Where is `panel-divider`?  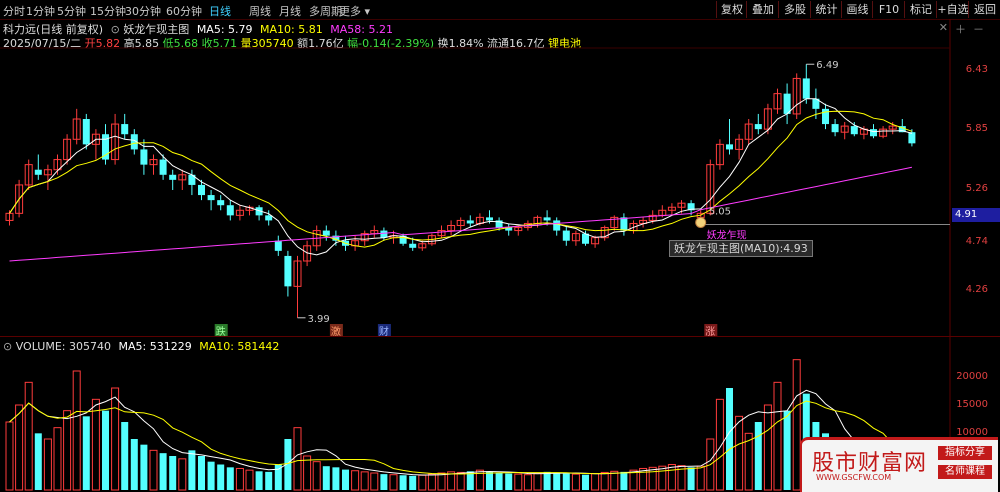
panel-divider is located at coordinates (500, 336).